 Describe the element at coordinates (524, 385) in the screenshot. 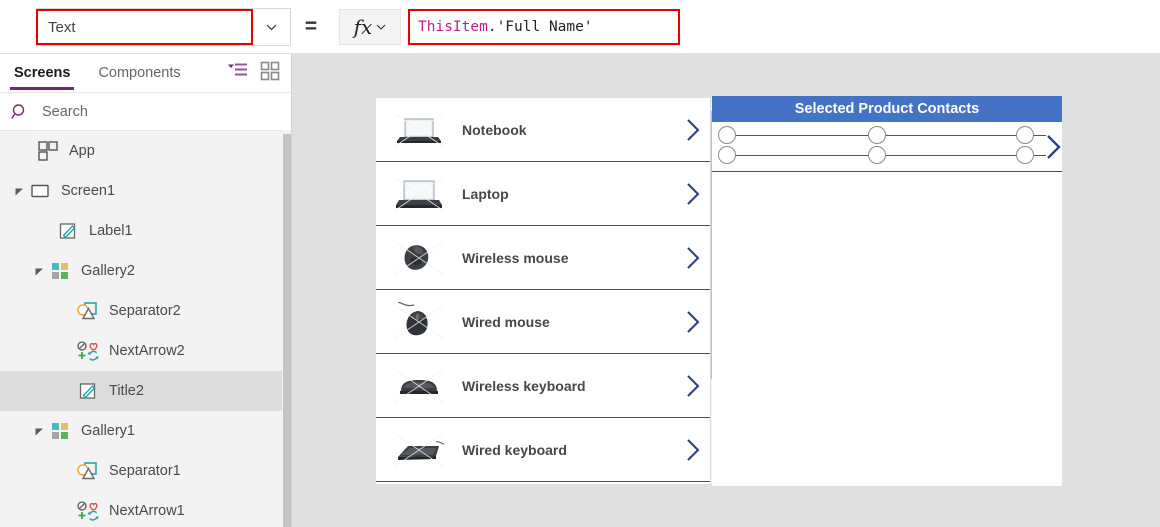

I see `product-name: Wireless keyboard` at that location.